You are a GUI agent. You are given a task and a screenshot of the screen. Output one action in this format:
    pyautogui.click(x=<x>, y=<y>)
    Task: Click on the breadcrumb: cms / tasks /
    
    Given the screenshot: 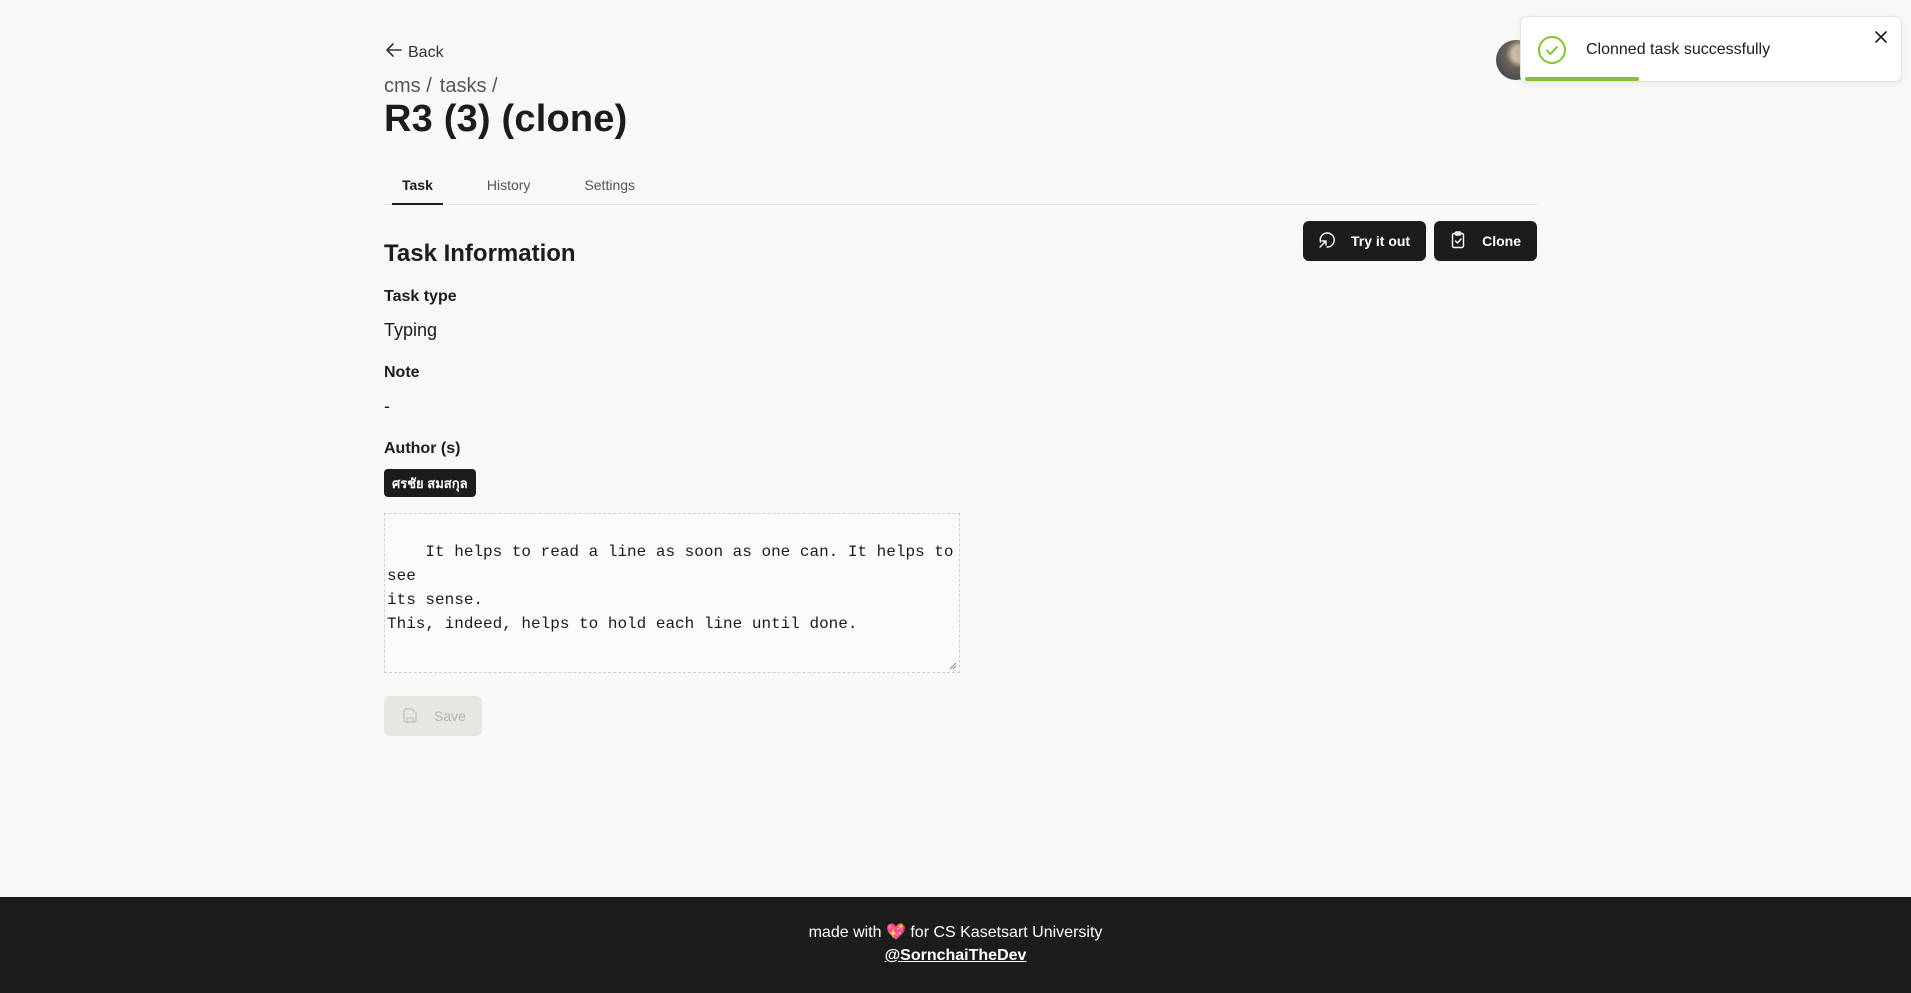 What is the action you would take?
    pyautogui.click(x=441, y=86)
    